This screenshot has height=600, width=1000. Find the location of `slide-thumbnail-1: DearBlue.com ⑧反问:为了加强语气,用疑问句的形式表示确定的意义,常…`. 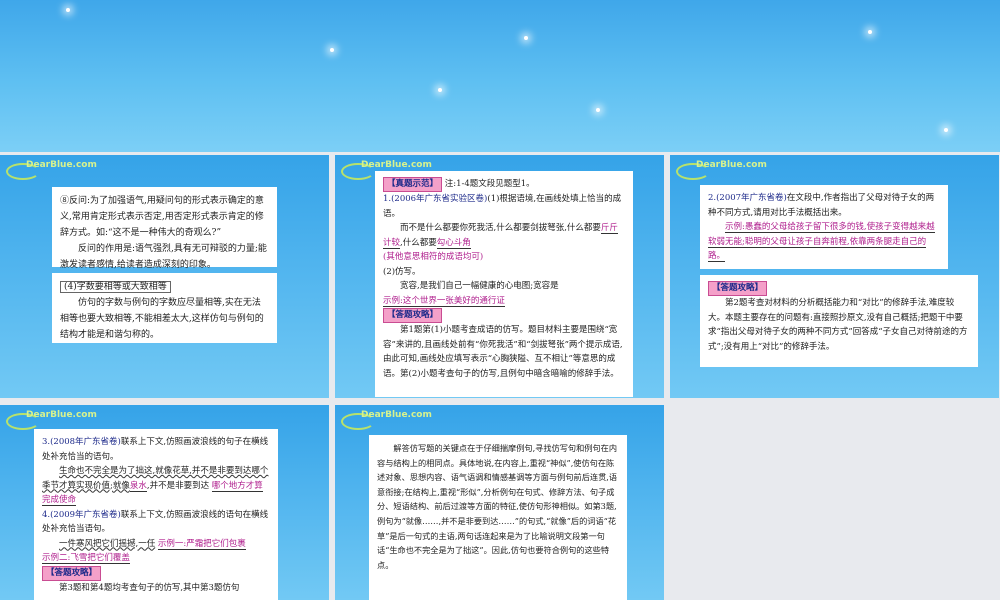

slide-thumbnail-1: DearBlue.com ⑧反问:为了加强语气,用疑问句的形式表示确定的意义,常… is located at coordinates (164, 276).